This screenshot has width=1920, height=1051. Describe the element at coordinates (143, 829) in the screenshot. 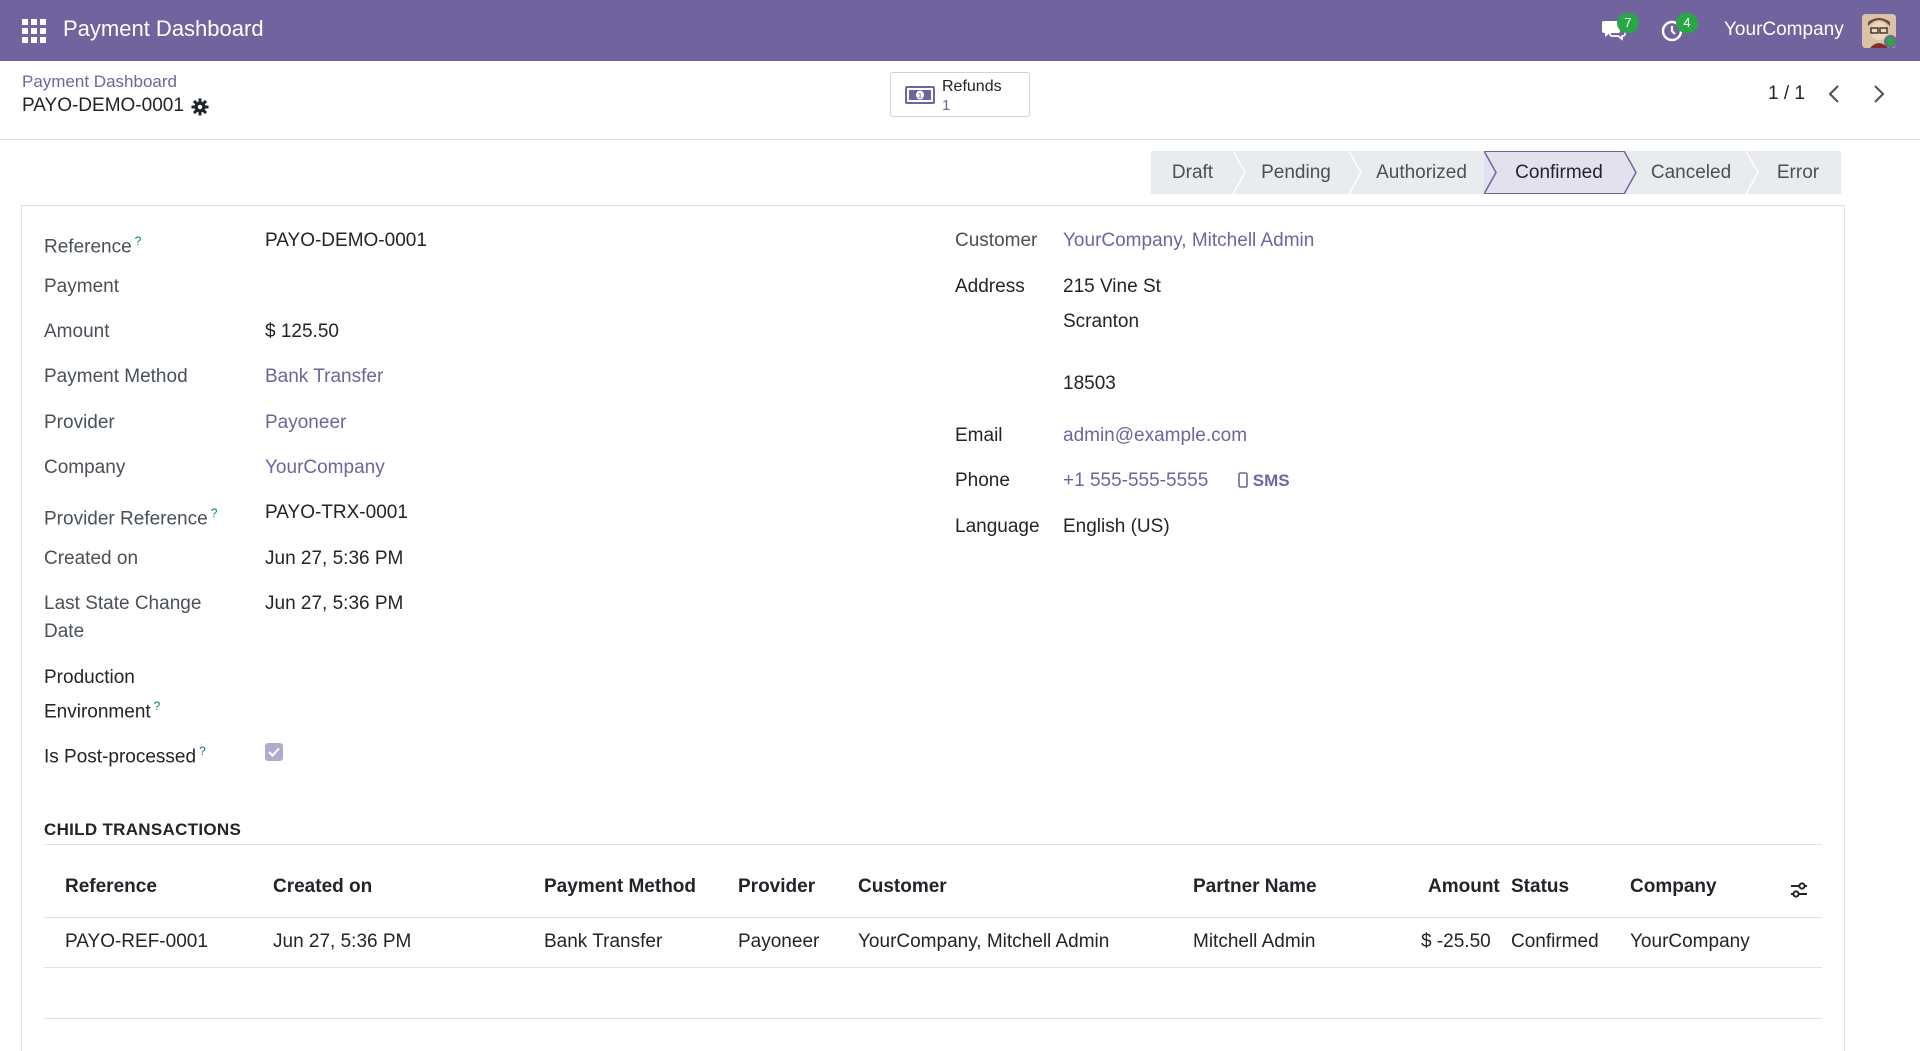

I see `child-transactions-title: CHILD TRANSACTIONS` at that location.